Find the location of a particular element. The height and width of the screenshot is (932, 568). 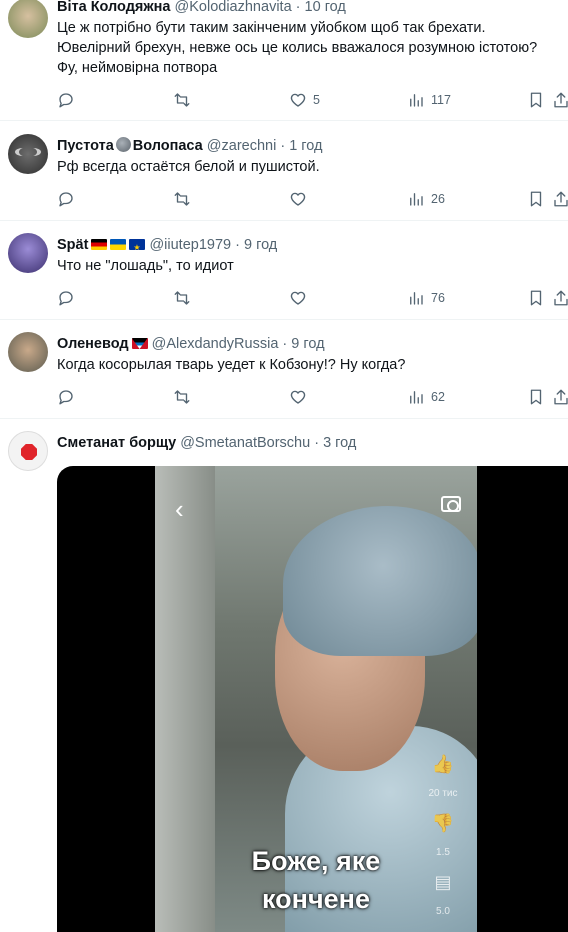

tweet-actions: 26 is located at coordinates (312, 199).